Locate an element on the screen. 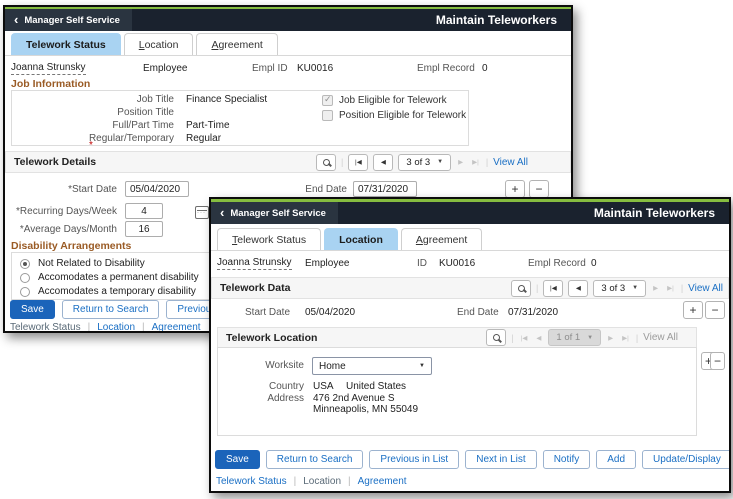 The width and height of the screenshot is (733, 499). end-date-value: 07/31/2020 is located at coordinates (533, 312).